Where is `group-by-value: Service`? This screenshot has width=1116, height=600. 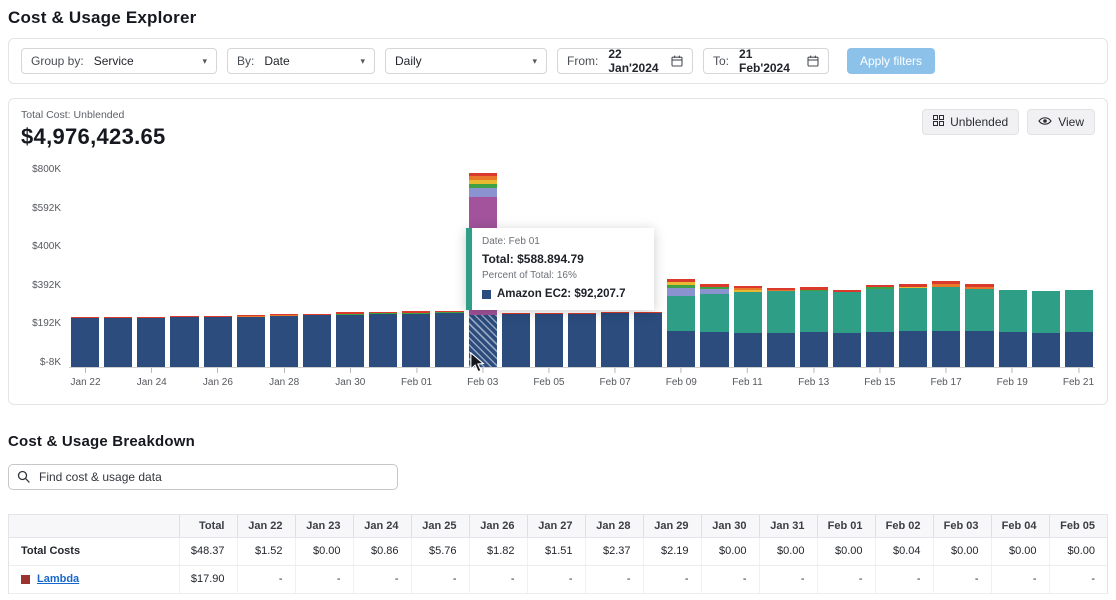
group-by-value: Service is located at coordinates (113, 61).